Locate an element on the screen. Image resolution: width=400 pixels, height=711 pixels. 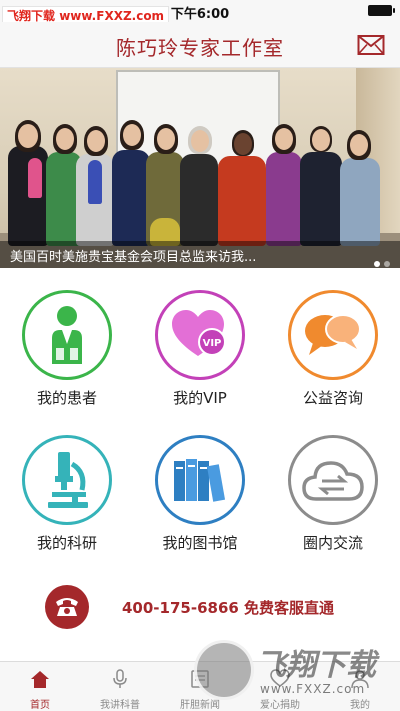
watermark-bottom: 飞翔下载 www.FXXZ.com is located at coordinates (292, 672).